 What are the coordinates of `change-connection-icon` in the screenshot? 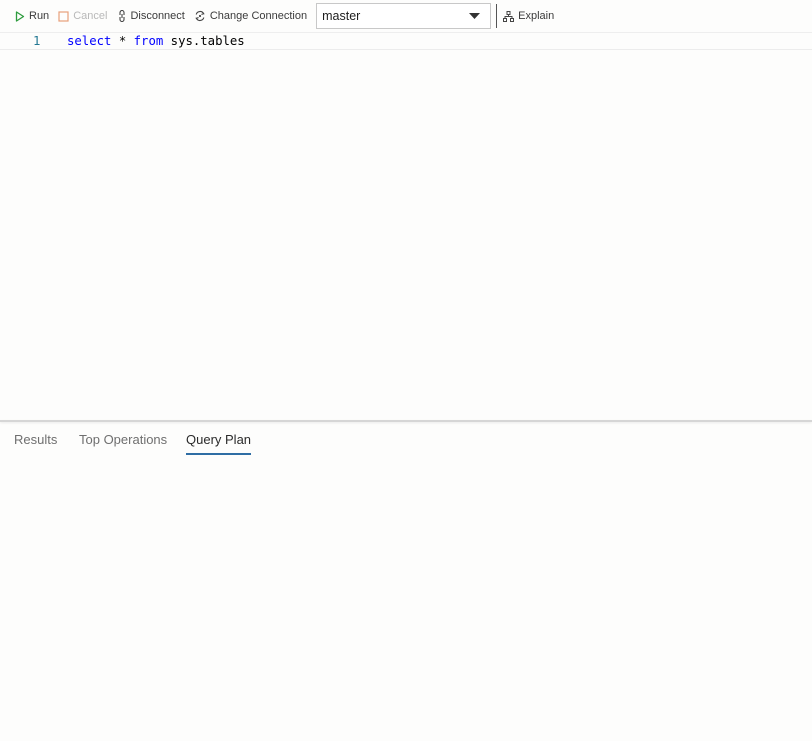 It's located at (200, 16).